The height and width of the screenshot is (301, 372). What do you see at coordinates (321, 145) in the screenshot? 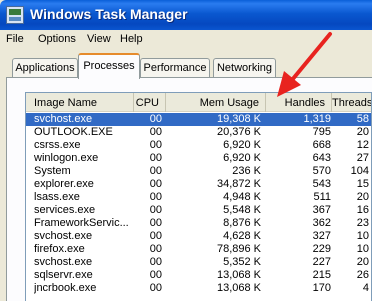
I see `process-handles: 668` at bounding box center [321, 145].